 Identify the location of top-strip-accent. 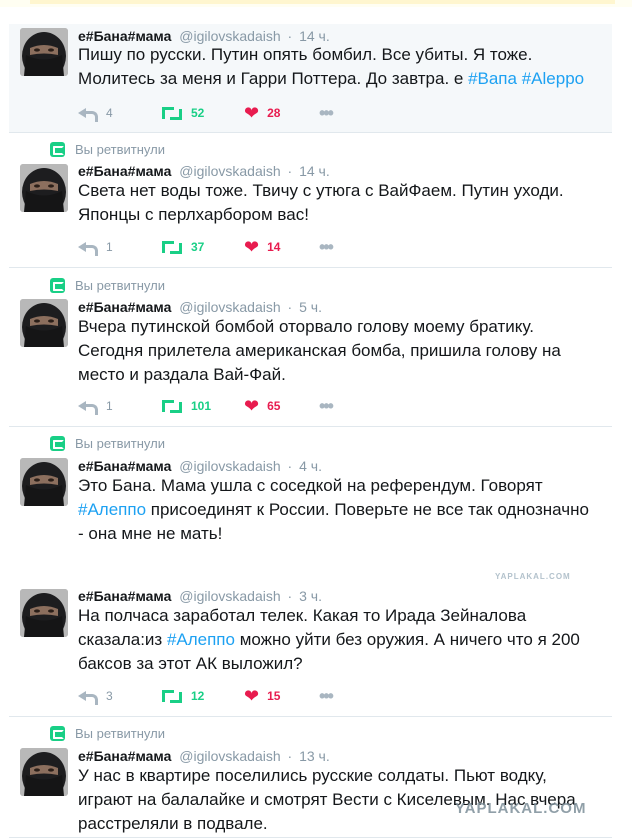
(322, 2).